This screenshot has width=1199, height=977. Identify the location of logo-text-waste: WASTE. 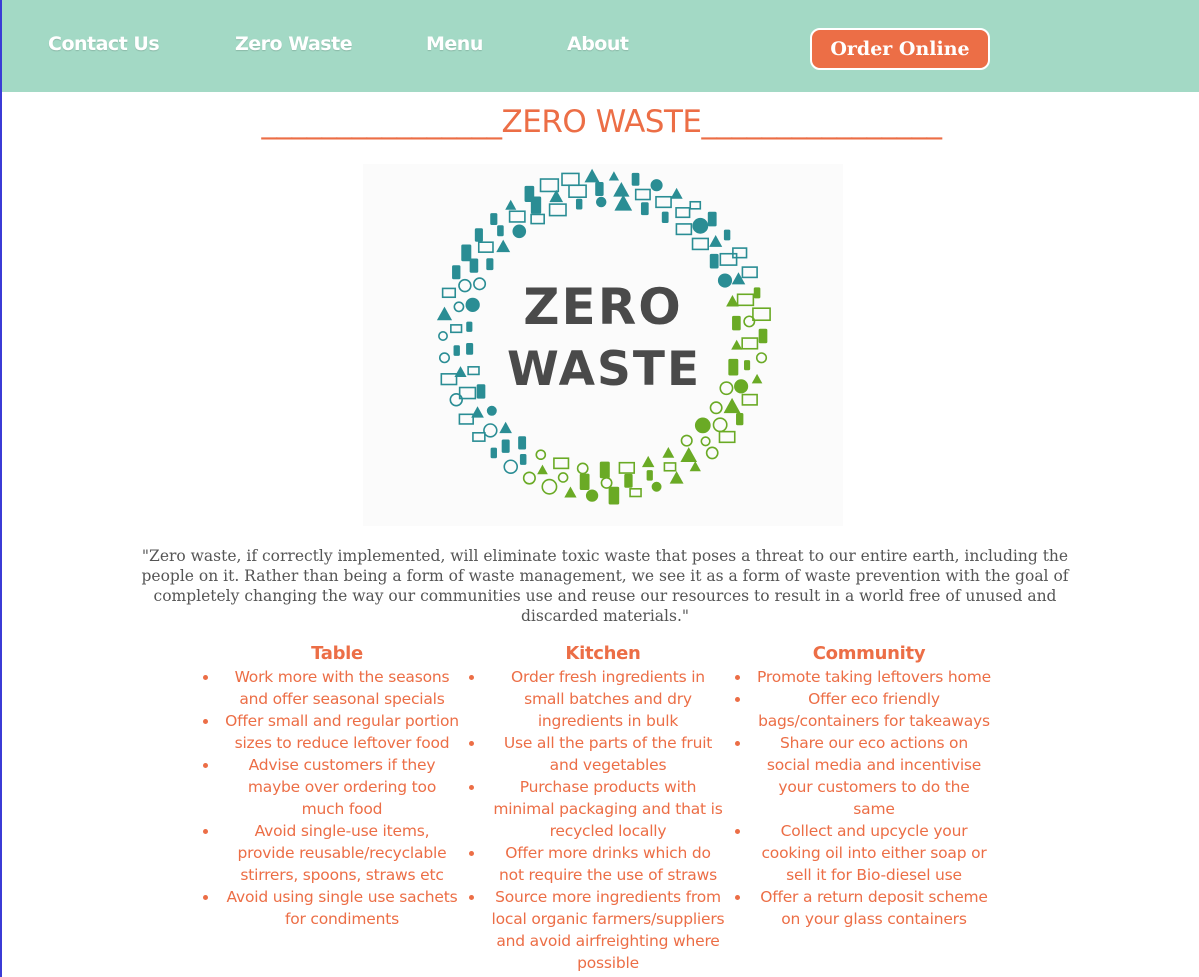
(604, 369).